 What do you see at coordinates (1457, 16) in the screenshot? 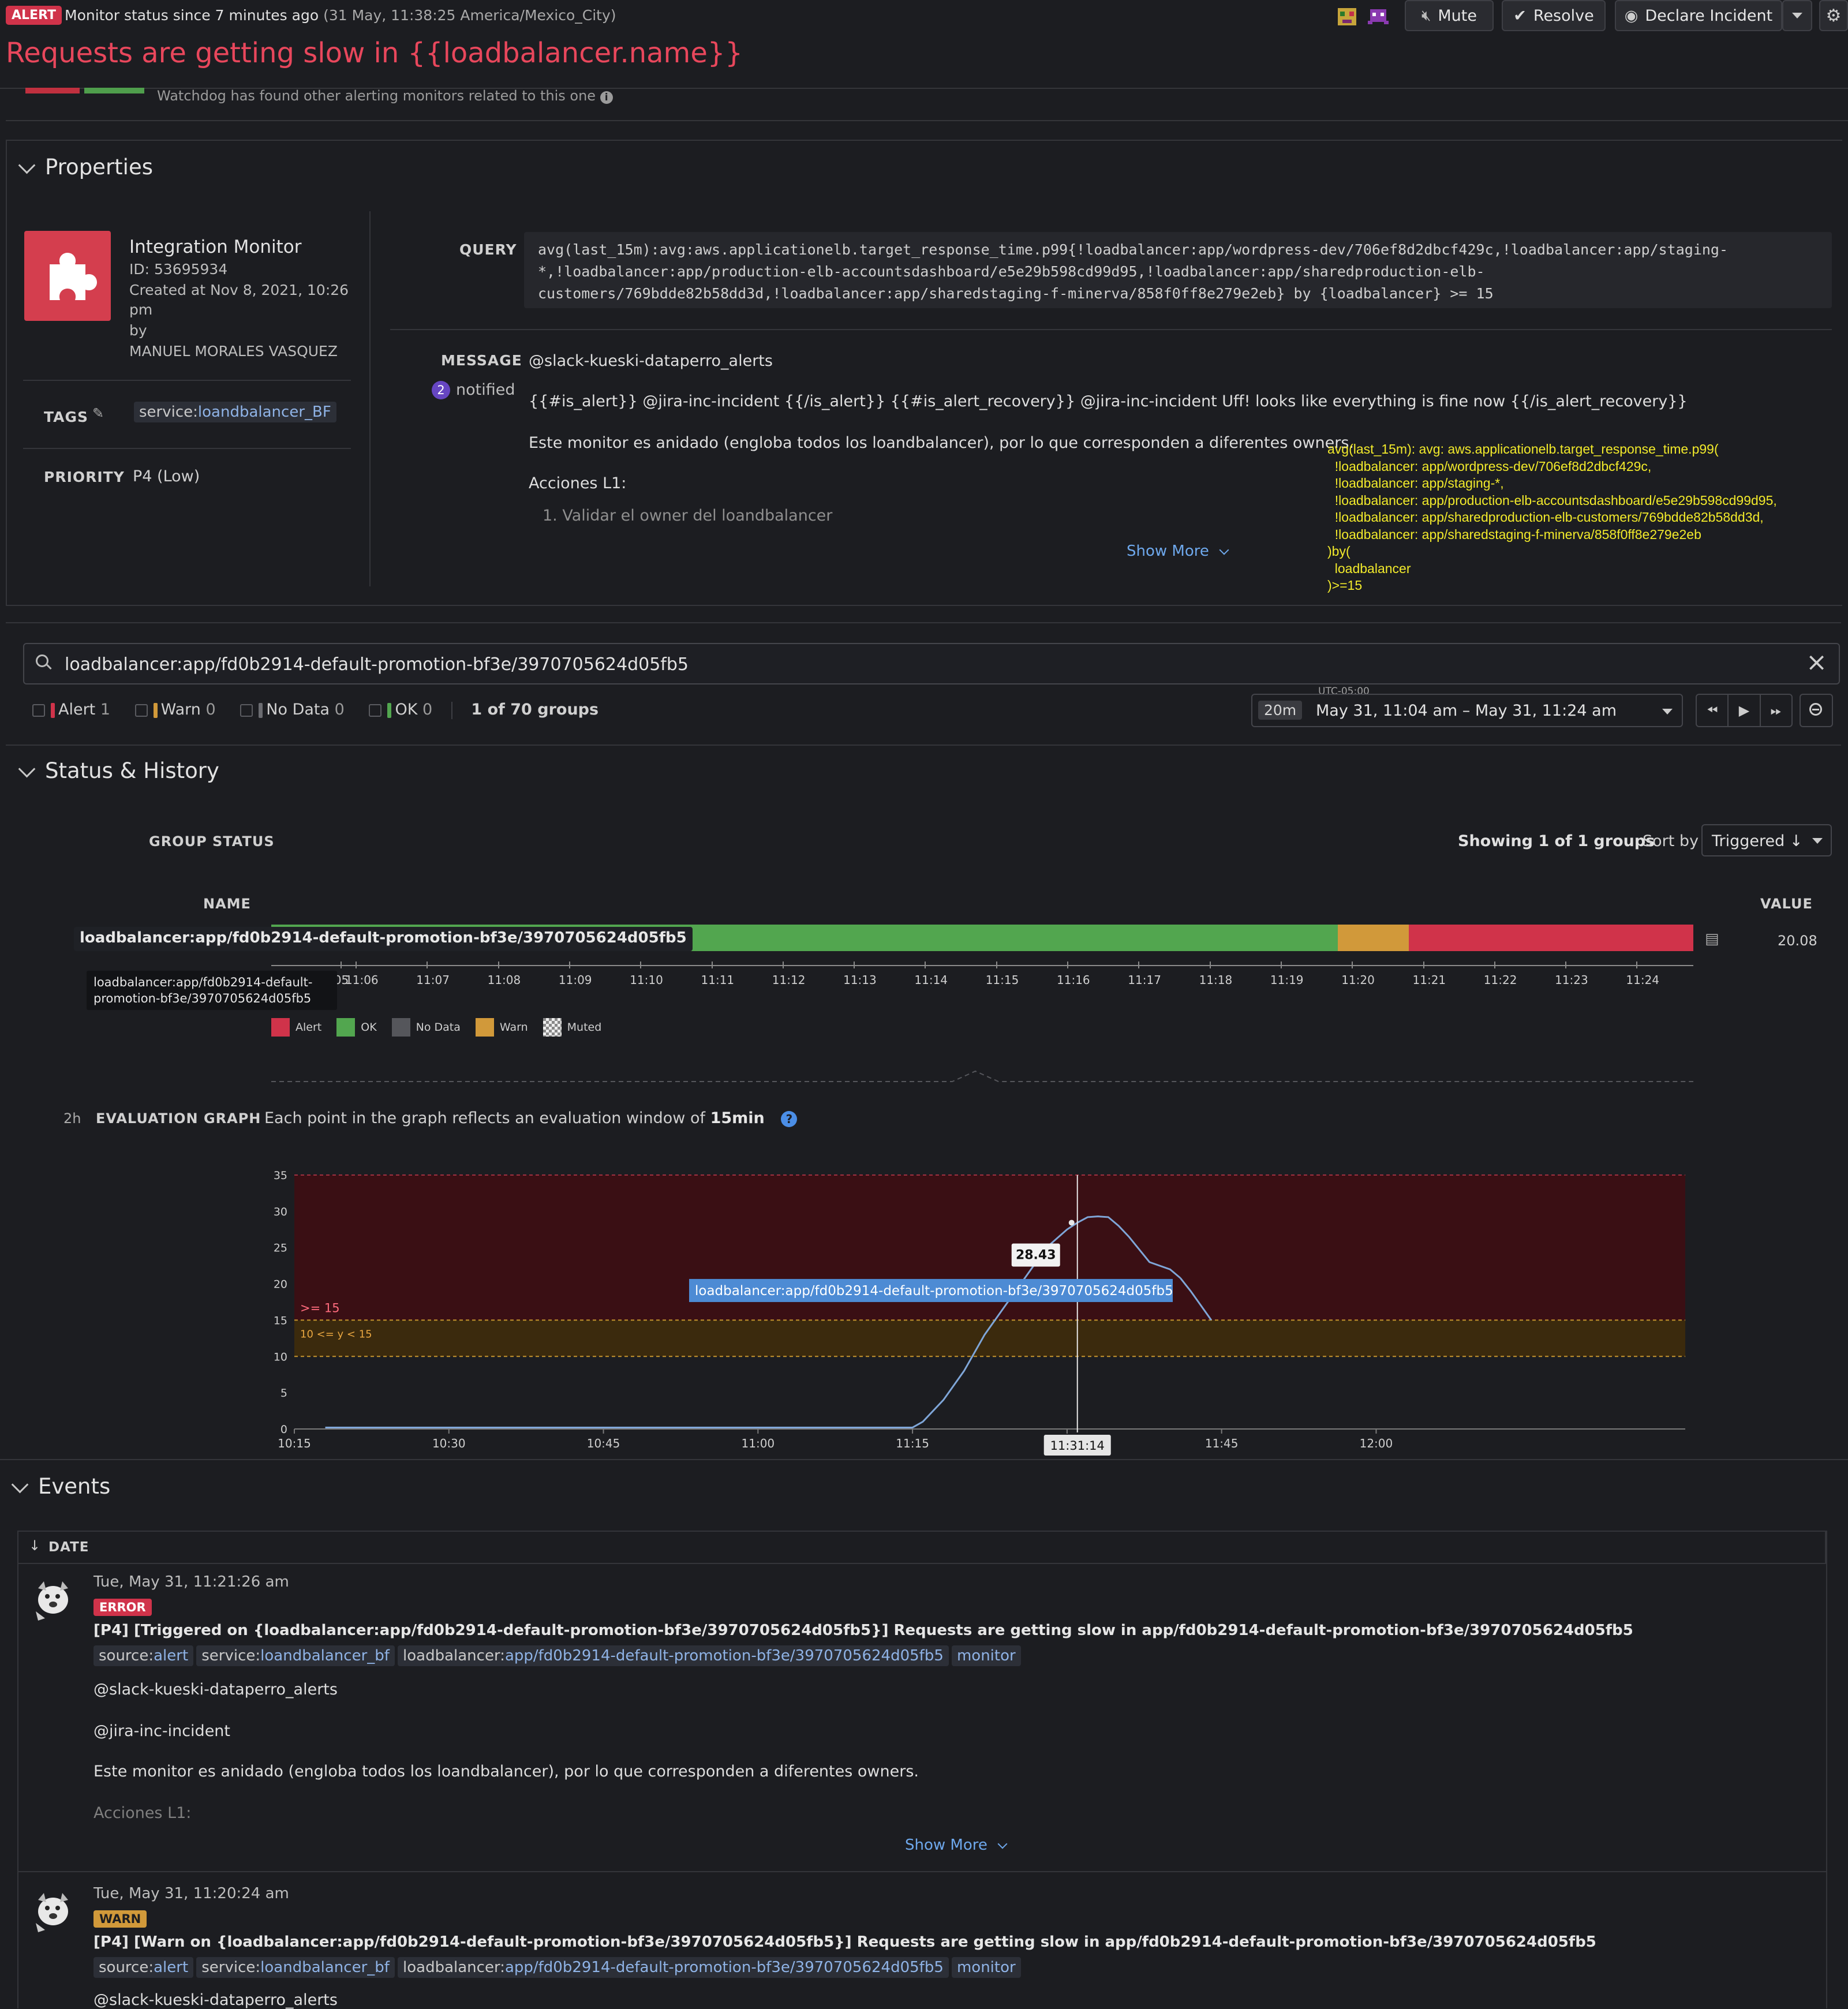
I see `mute-label: Mute` at bounding box center [1457, 16].